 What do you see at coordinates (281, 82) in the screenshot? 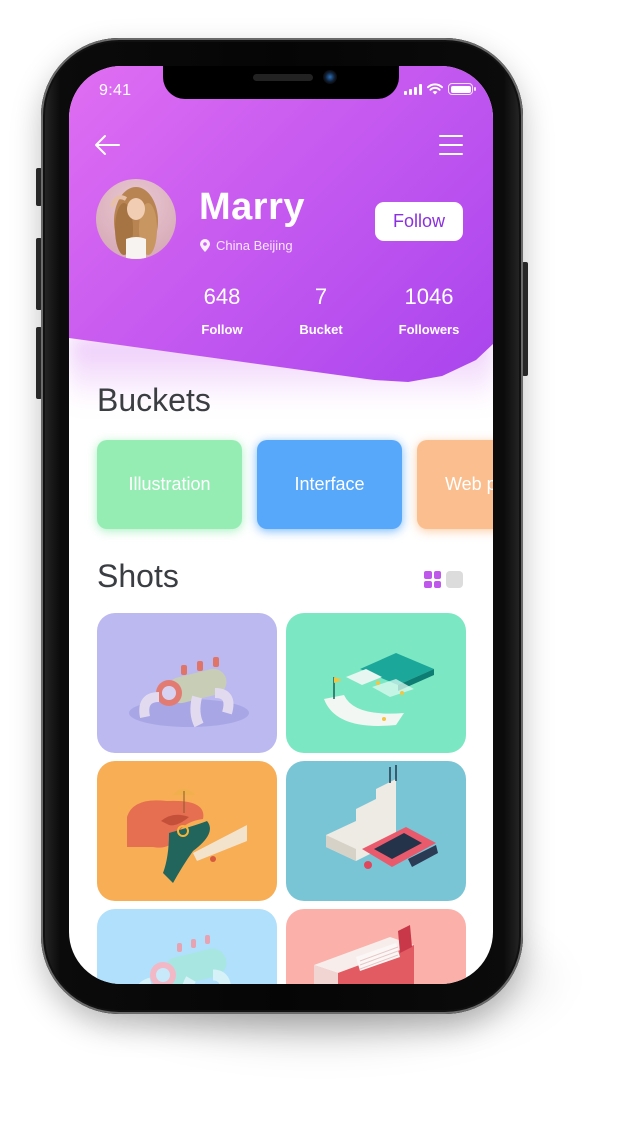
I see `notch` at bounding box center [281, 82].